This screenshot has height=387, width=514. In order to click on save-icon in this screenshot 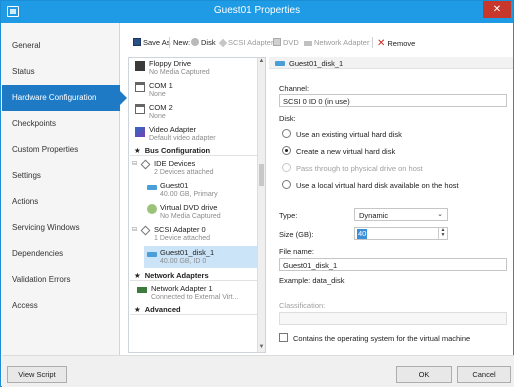, I will do `click(137, 42)`.